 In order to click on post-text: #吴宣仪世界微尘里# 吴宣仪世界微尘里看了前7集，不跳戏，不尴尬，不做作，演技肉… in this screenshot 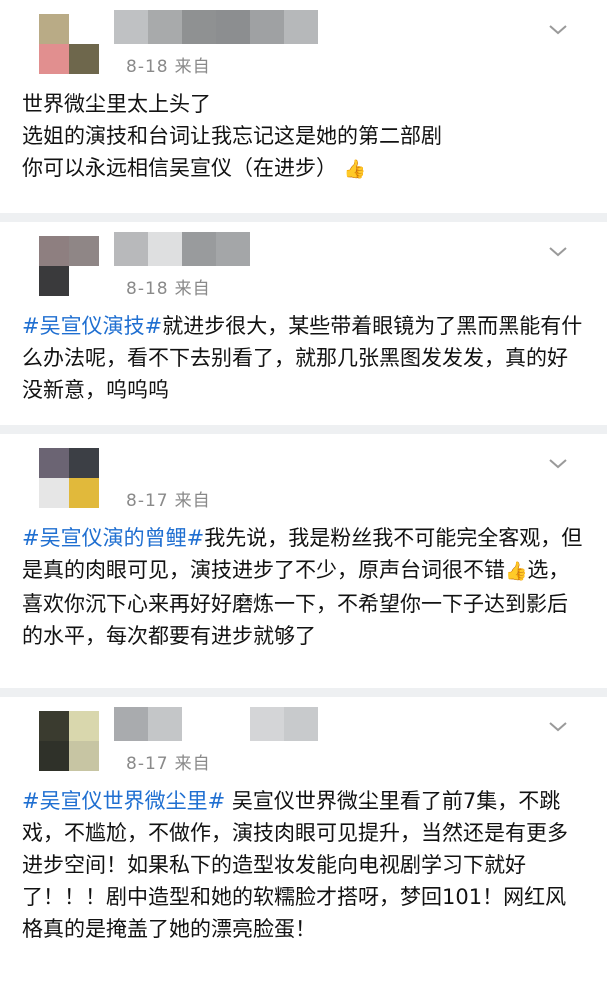, I will do `click(295, 865)`.